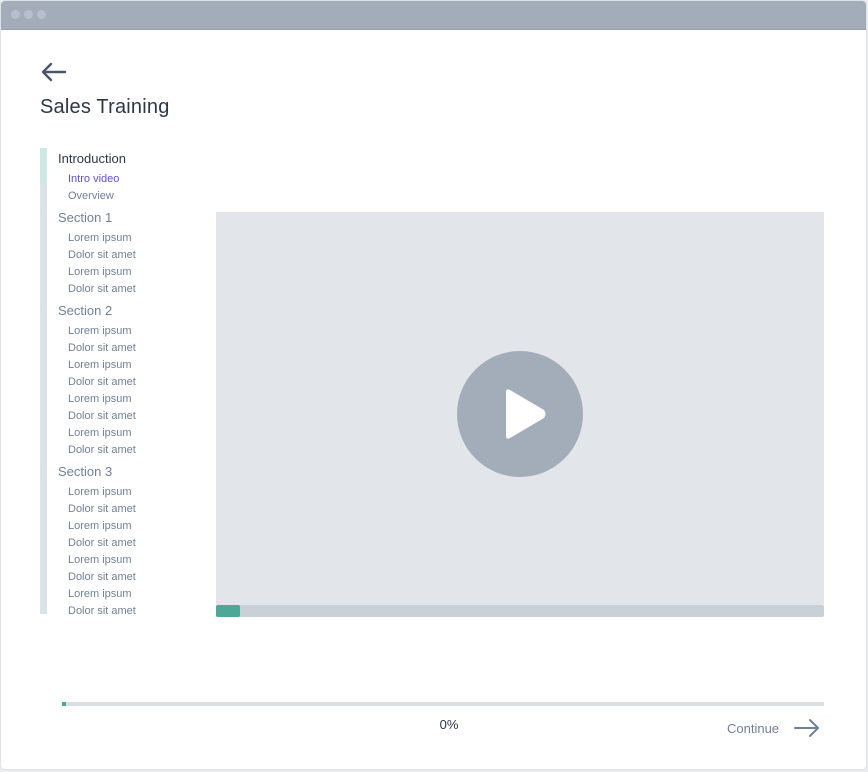 The width and height of the screenshot is (868, 772). I want to click on arrow-left-icon, so click(54, 72).